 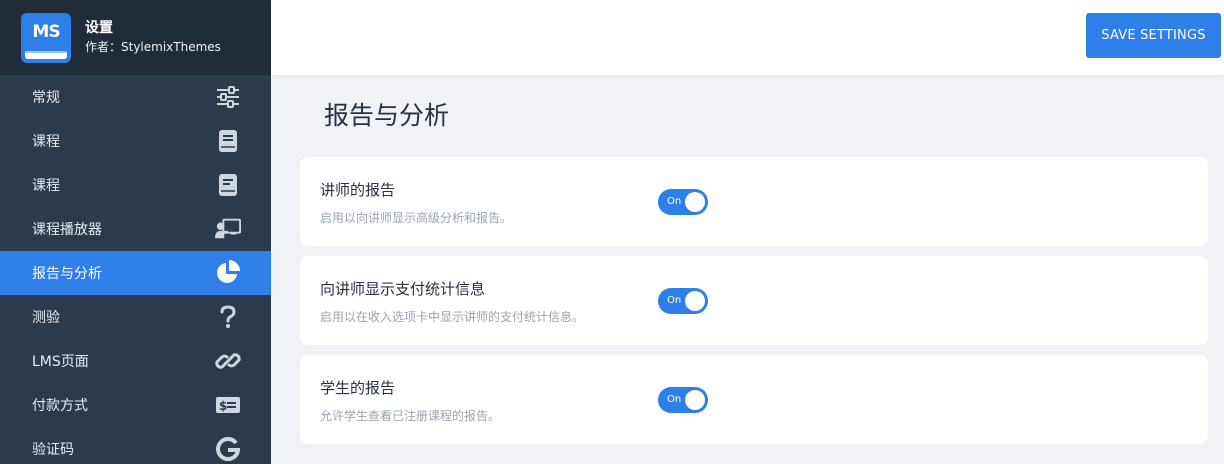 I want to click on sidebar-item-payment-methods: 付款方式 $, so click(x=135, y=405).